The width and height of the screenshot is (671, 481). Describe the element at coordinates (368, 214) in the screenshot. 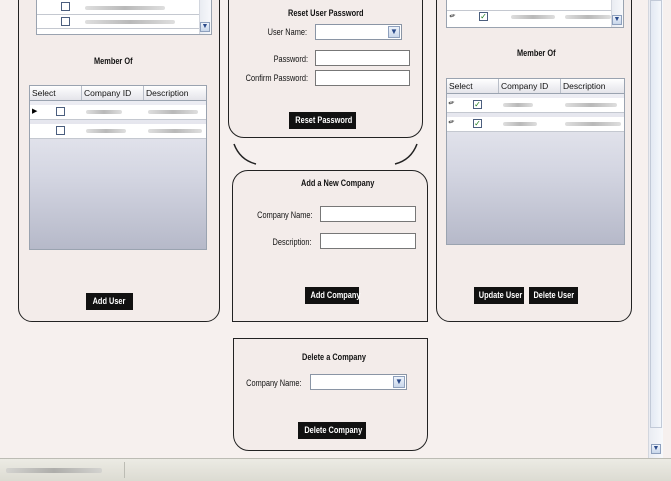

I see `company-name-field` at that location.